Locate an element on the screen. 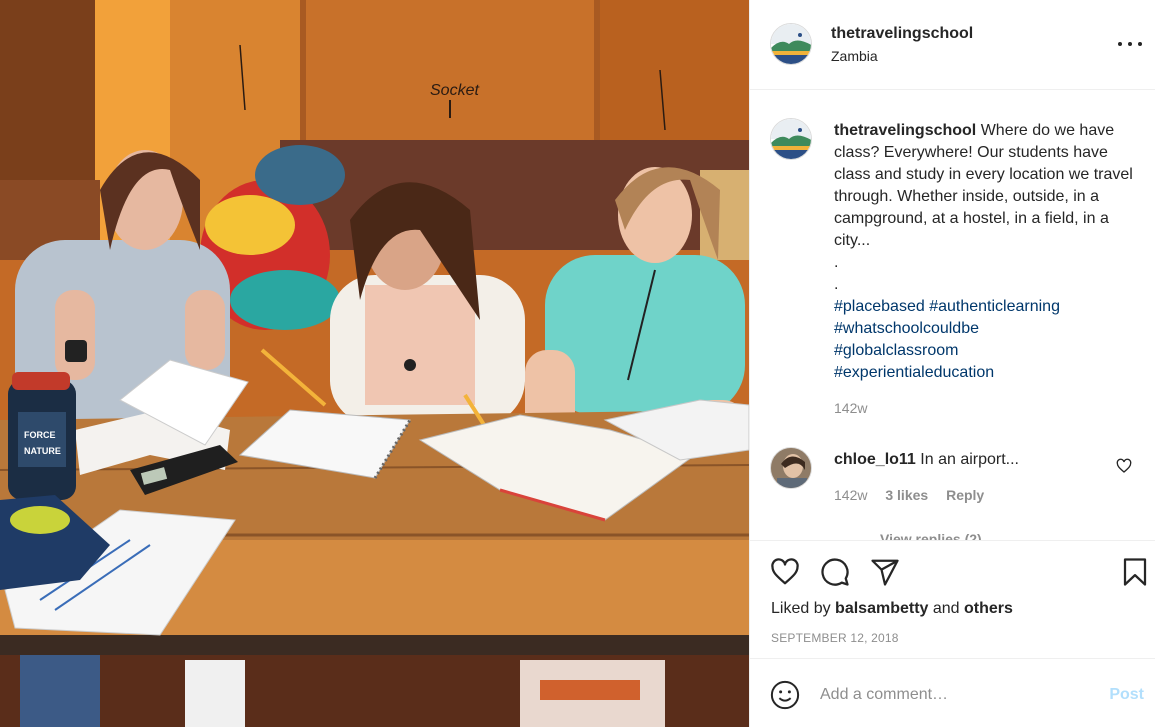  post-comment-button: Post is located at coordinates (1126, 695).